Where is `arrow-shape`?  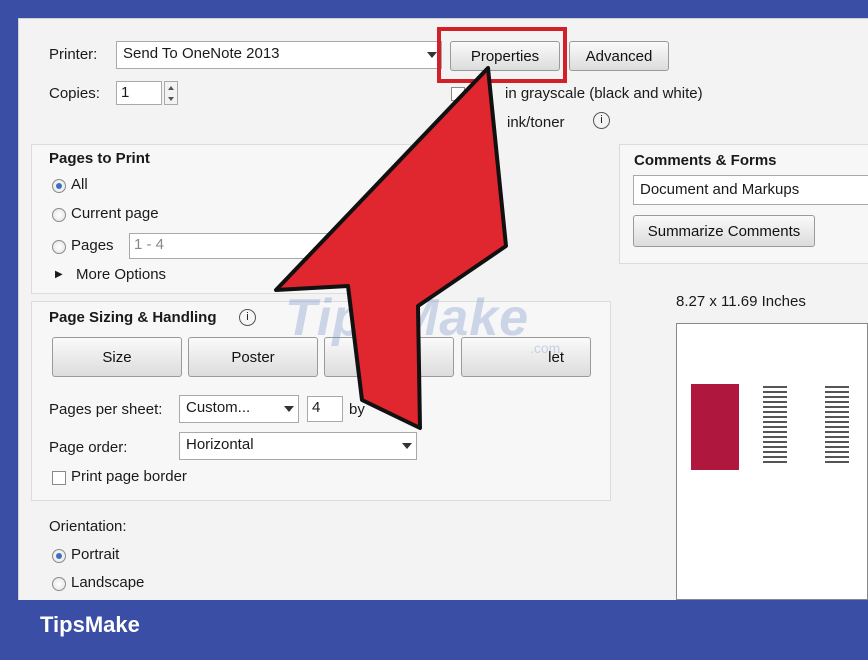 arrow-shape is located at coordinates (391, 248).